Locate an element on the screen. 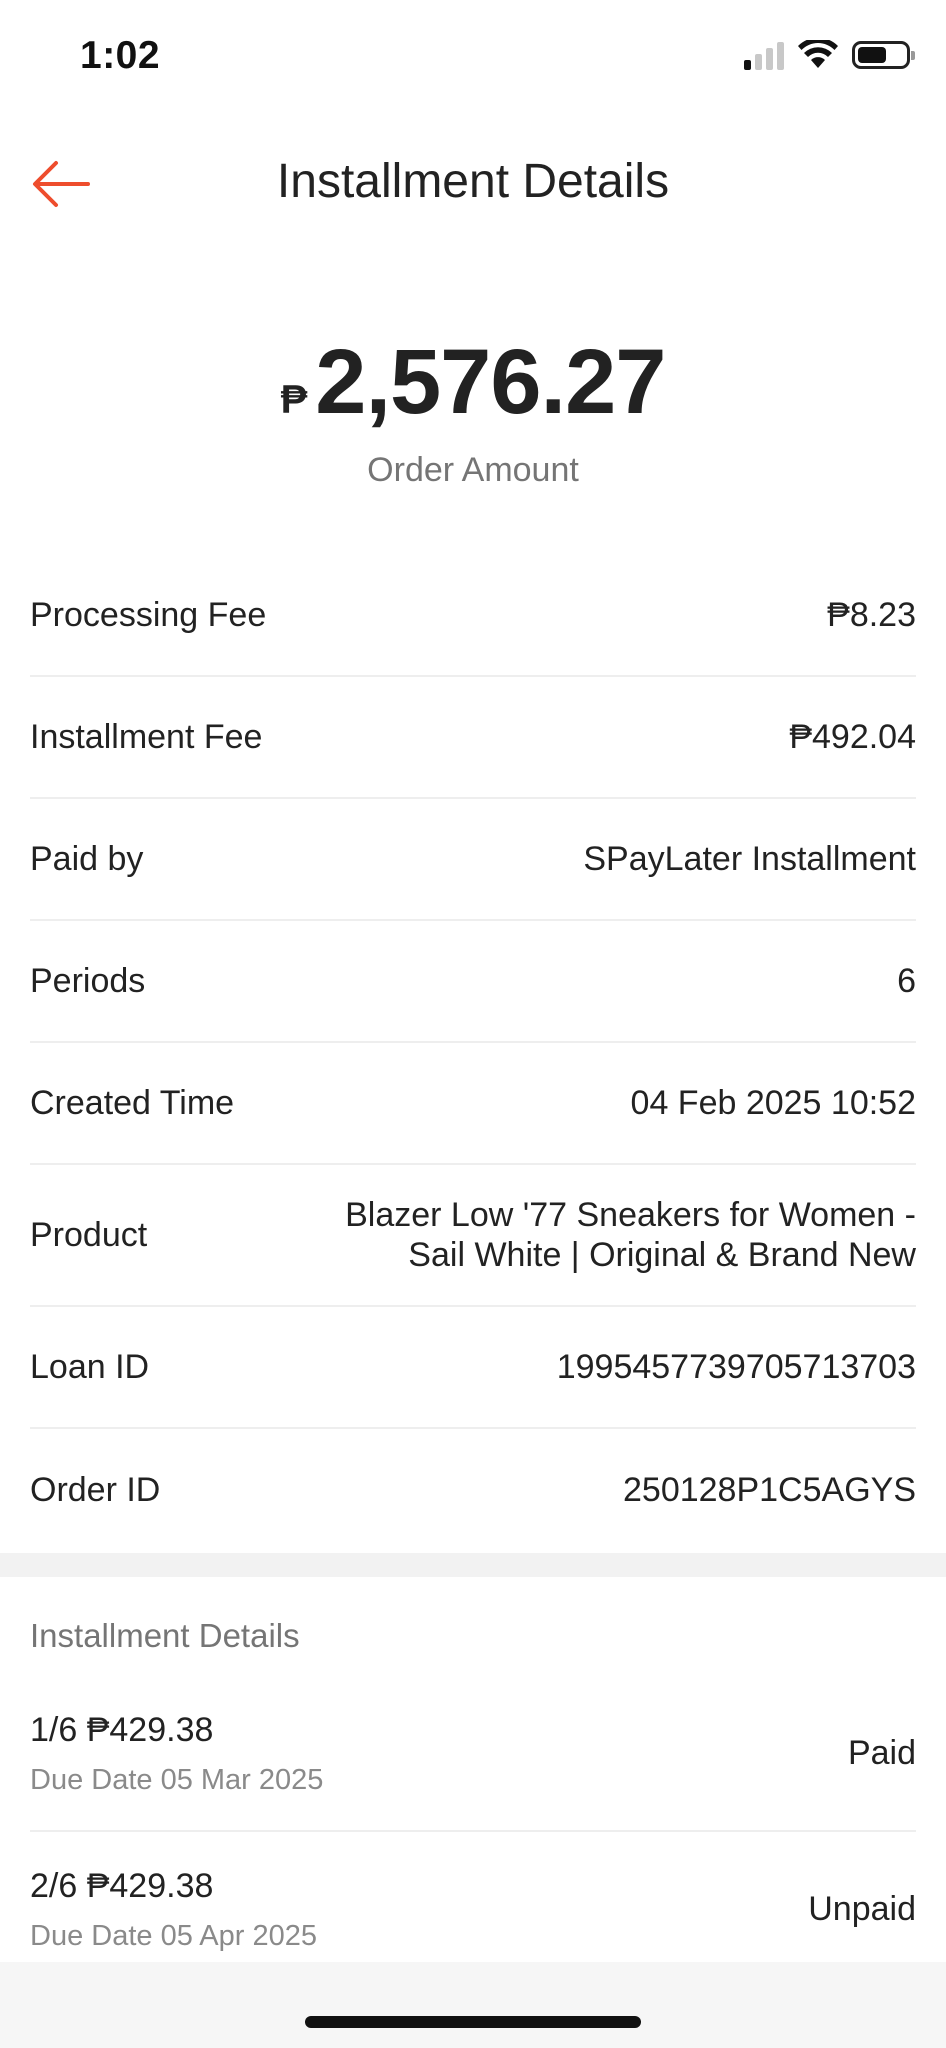  status-time: 1:02 is located at coordinates (120, 55).